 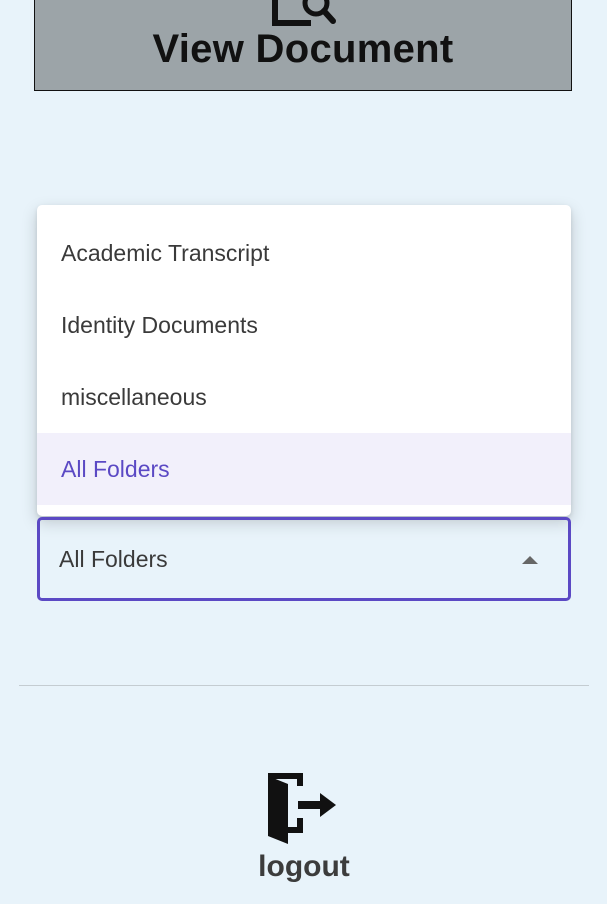 What do you see at coordinates (303, 49) in the screenshot?
I see `view-document-label: View Document` at bounding box center [303, 49].